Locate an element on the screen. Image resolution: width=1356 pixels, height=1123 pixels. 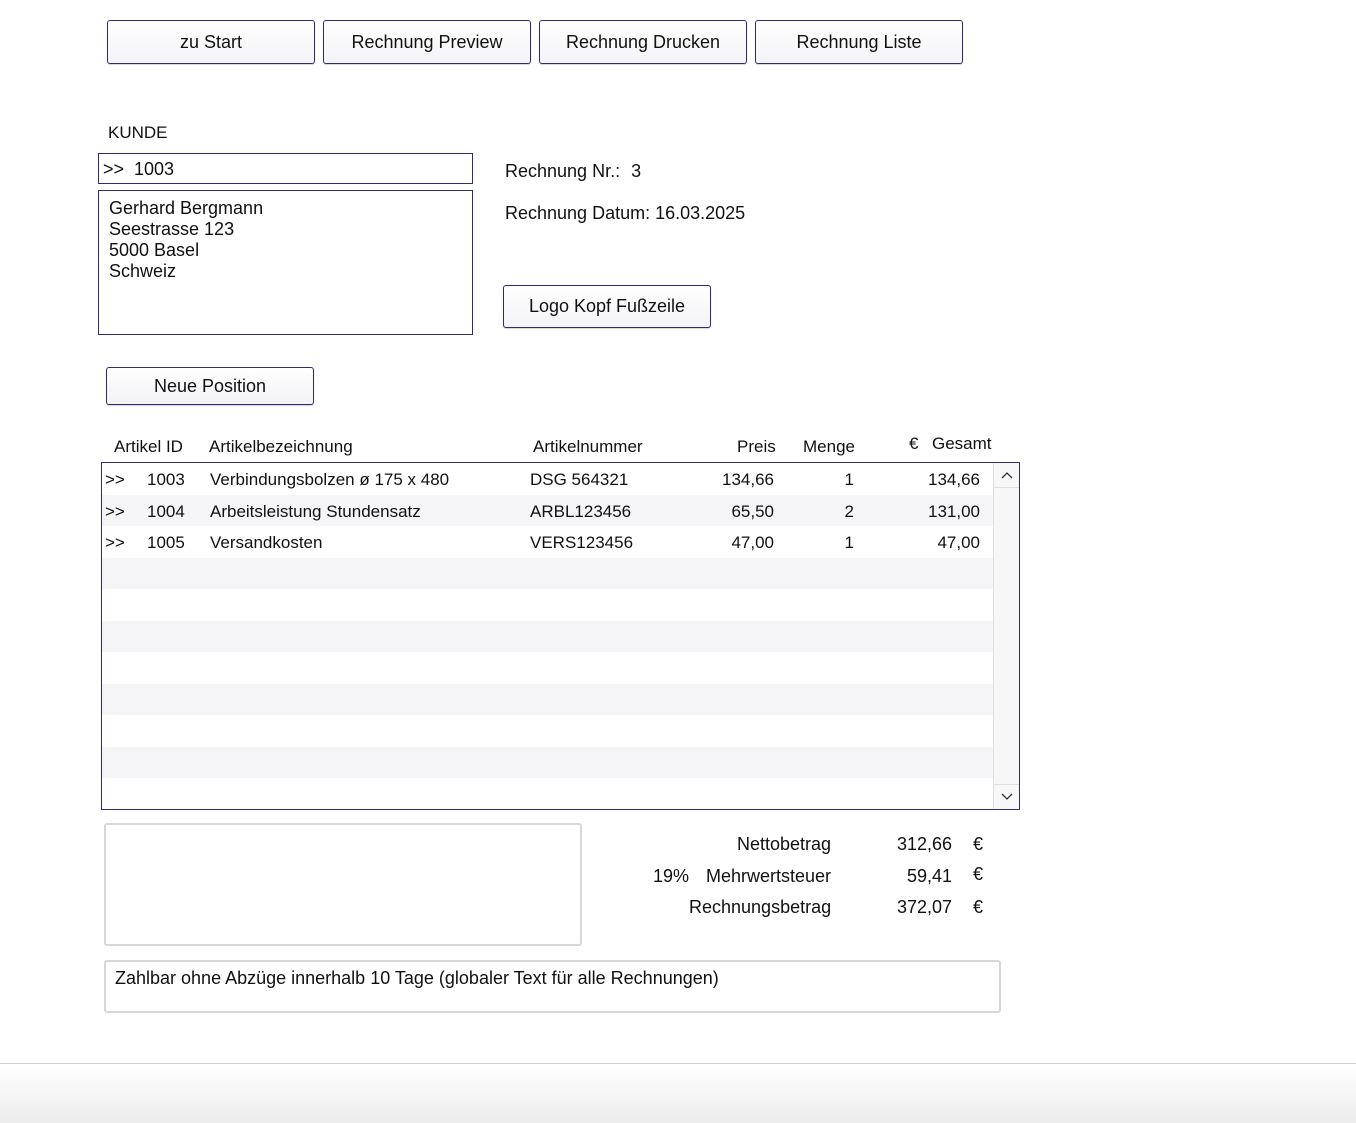
address-line: Gerhard Bergmann is located at coordinates (186, 208).